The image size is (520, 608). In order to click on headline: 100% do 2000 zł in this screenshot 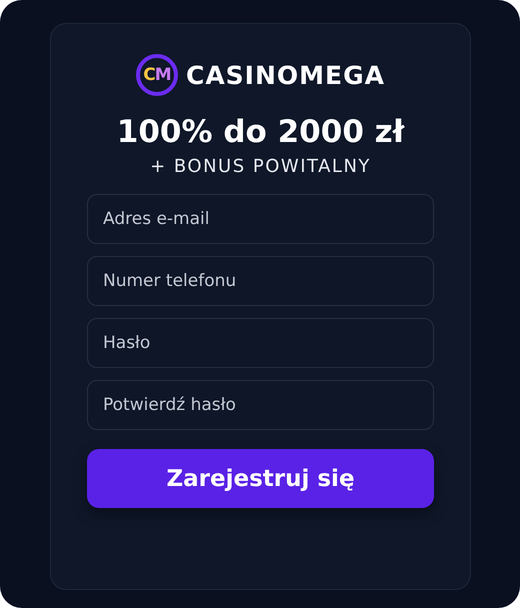, I will do `click(261, 132)`.